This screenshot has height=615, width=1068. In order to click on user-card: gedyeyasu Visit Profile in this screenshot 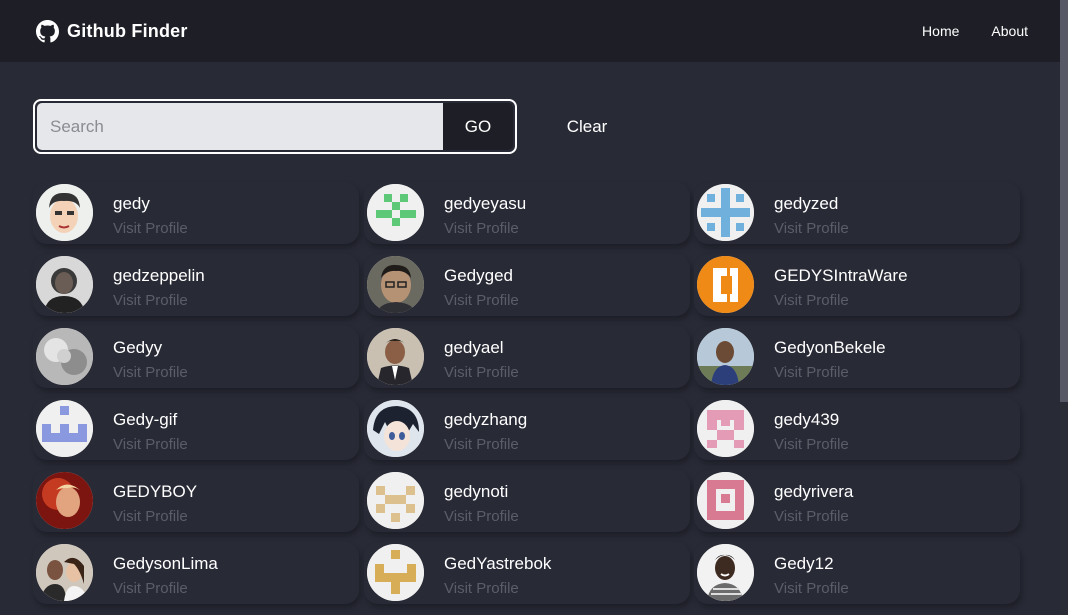, I will do `click(527, 213)`.